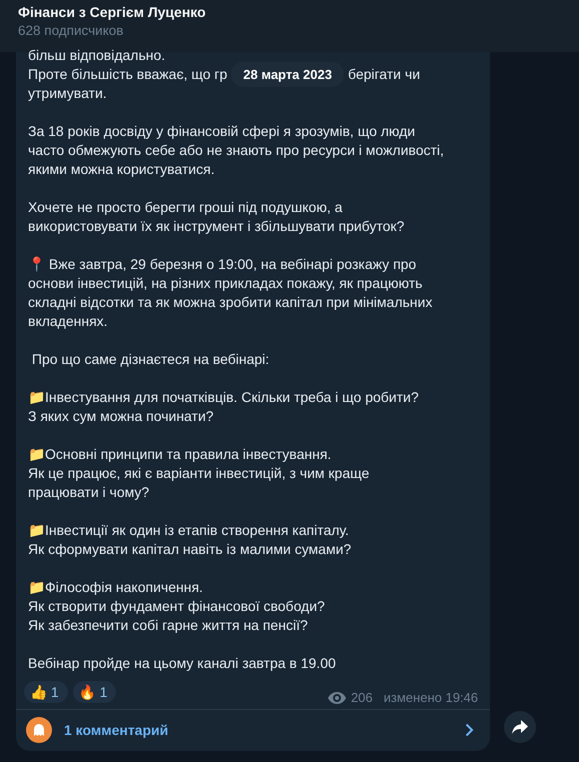  I want to click on reaction-chip: 👍 1, so click(46, 691).